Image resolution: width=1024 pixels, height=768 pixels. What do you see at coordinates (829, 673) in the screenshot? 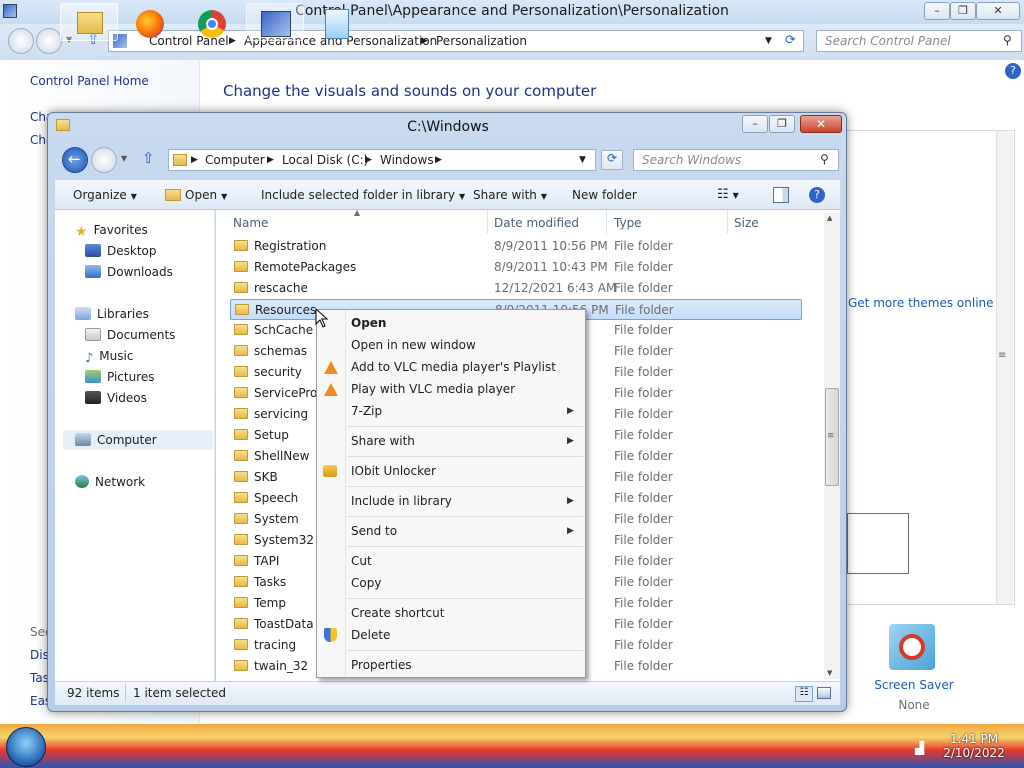
I see `scroll-down-icon: ▼` at bounding box center [829, 673].